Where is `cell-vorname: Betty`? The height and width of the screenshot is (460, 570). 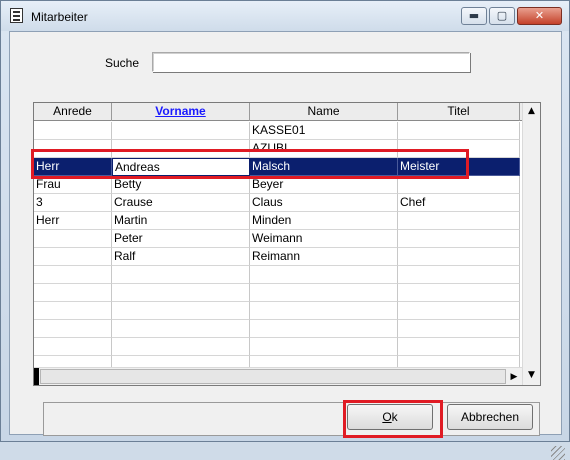
cell-vorname: Betty is located at coordinates (181, 185).